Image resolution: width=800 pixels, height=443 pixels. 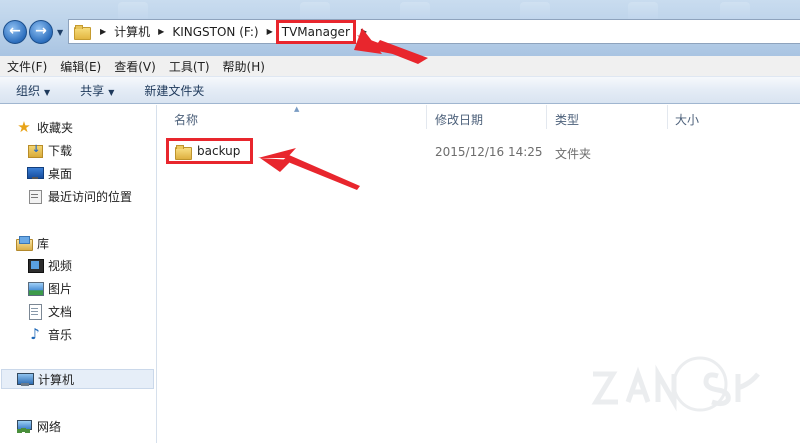 What do you see at coordinates (77, 379) in the screenshot?
I see `nav-computer: 计算机` at bounding box center [77, 379].